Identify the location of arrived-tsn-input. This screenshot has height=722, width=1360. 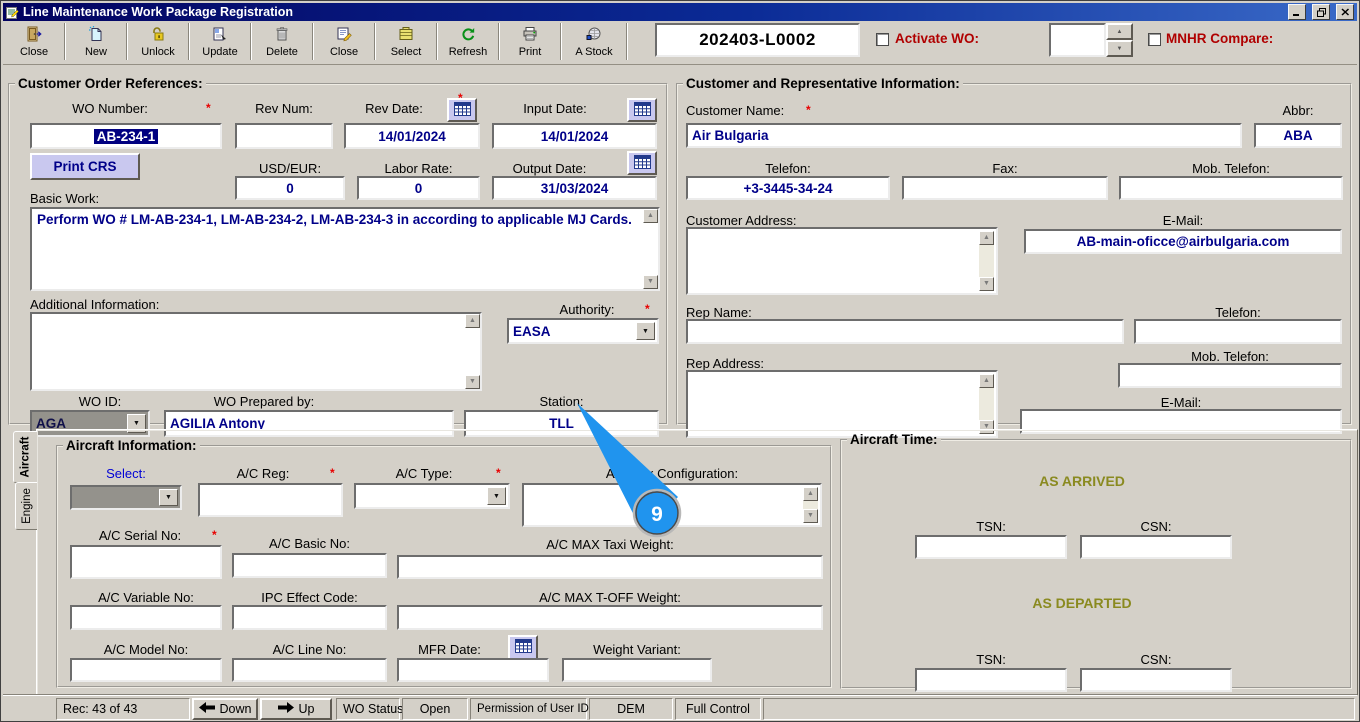
(991, 547).